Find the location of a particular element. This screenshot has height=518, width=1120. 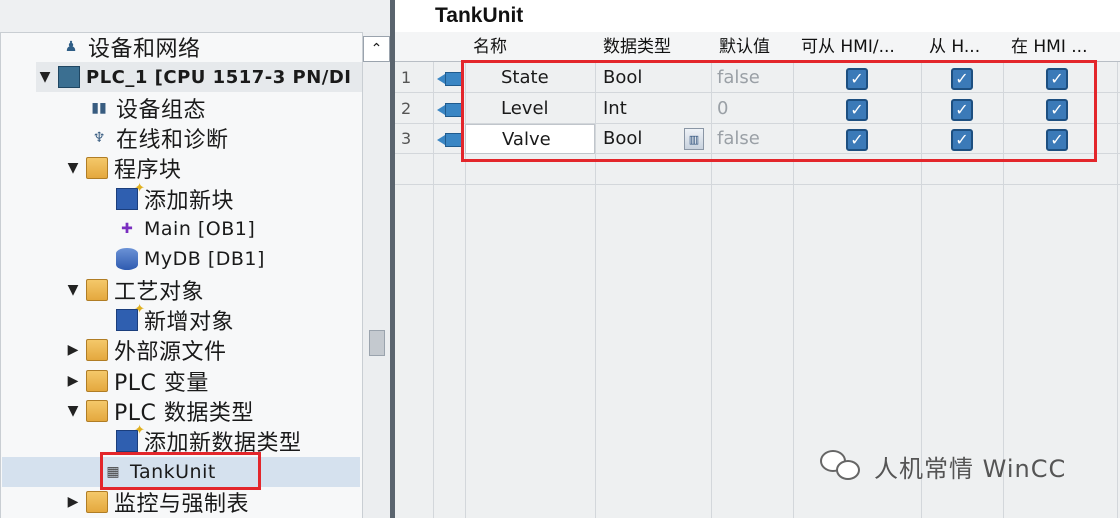

tree-item-plc1: ▼ PLC_1 [CPU 1517-3 PN/DI is located at coordinates (199, 77).